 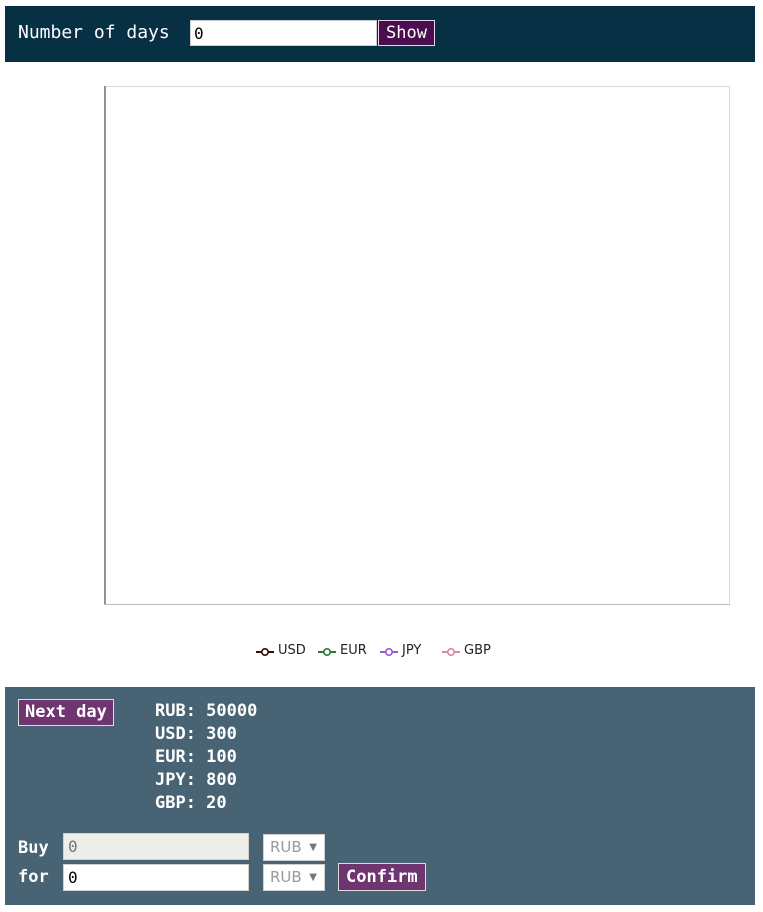 I want to click on balance-gbp: GBP: 20, so click(x=191, y=803).